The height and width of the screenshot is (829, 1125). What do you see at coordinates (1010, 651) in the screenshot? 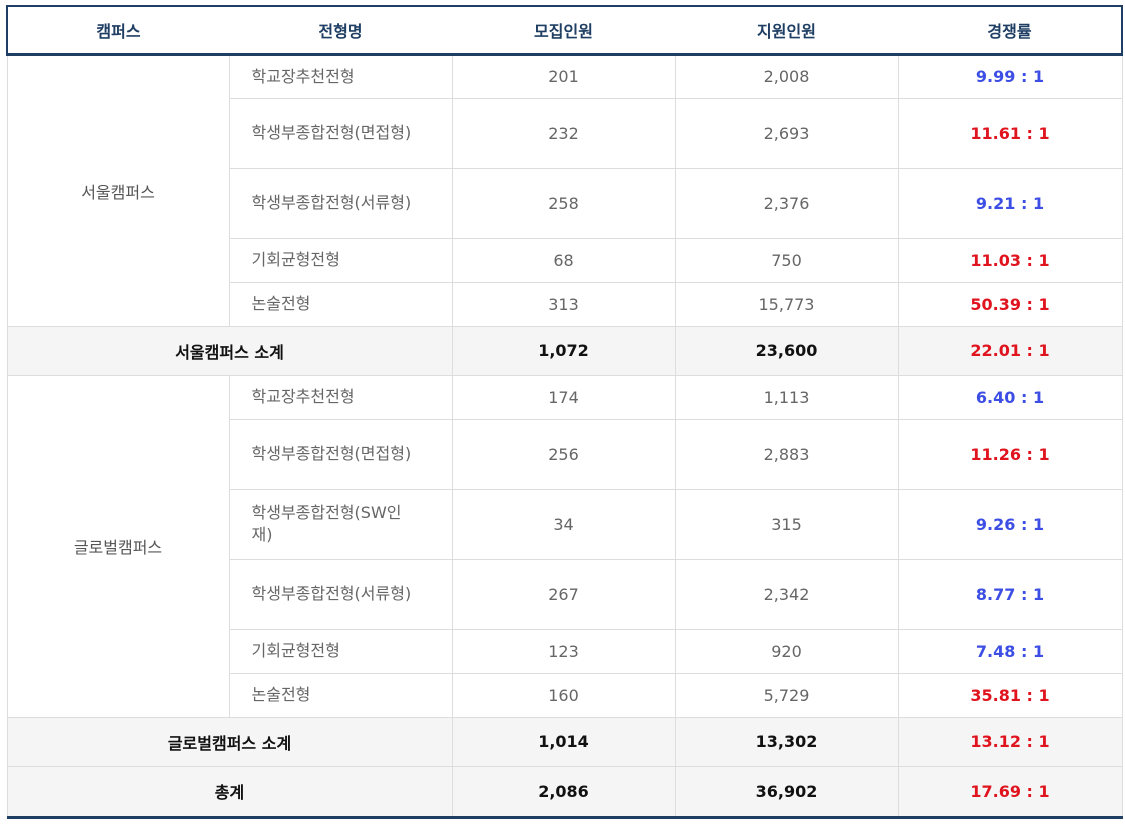
I see `ratio-value: 7.48 : 1` at bounding box center [1010, 651].